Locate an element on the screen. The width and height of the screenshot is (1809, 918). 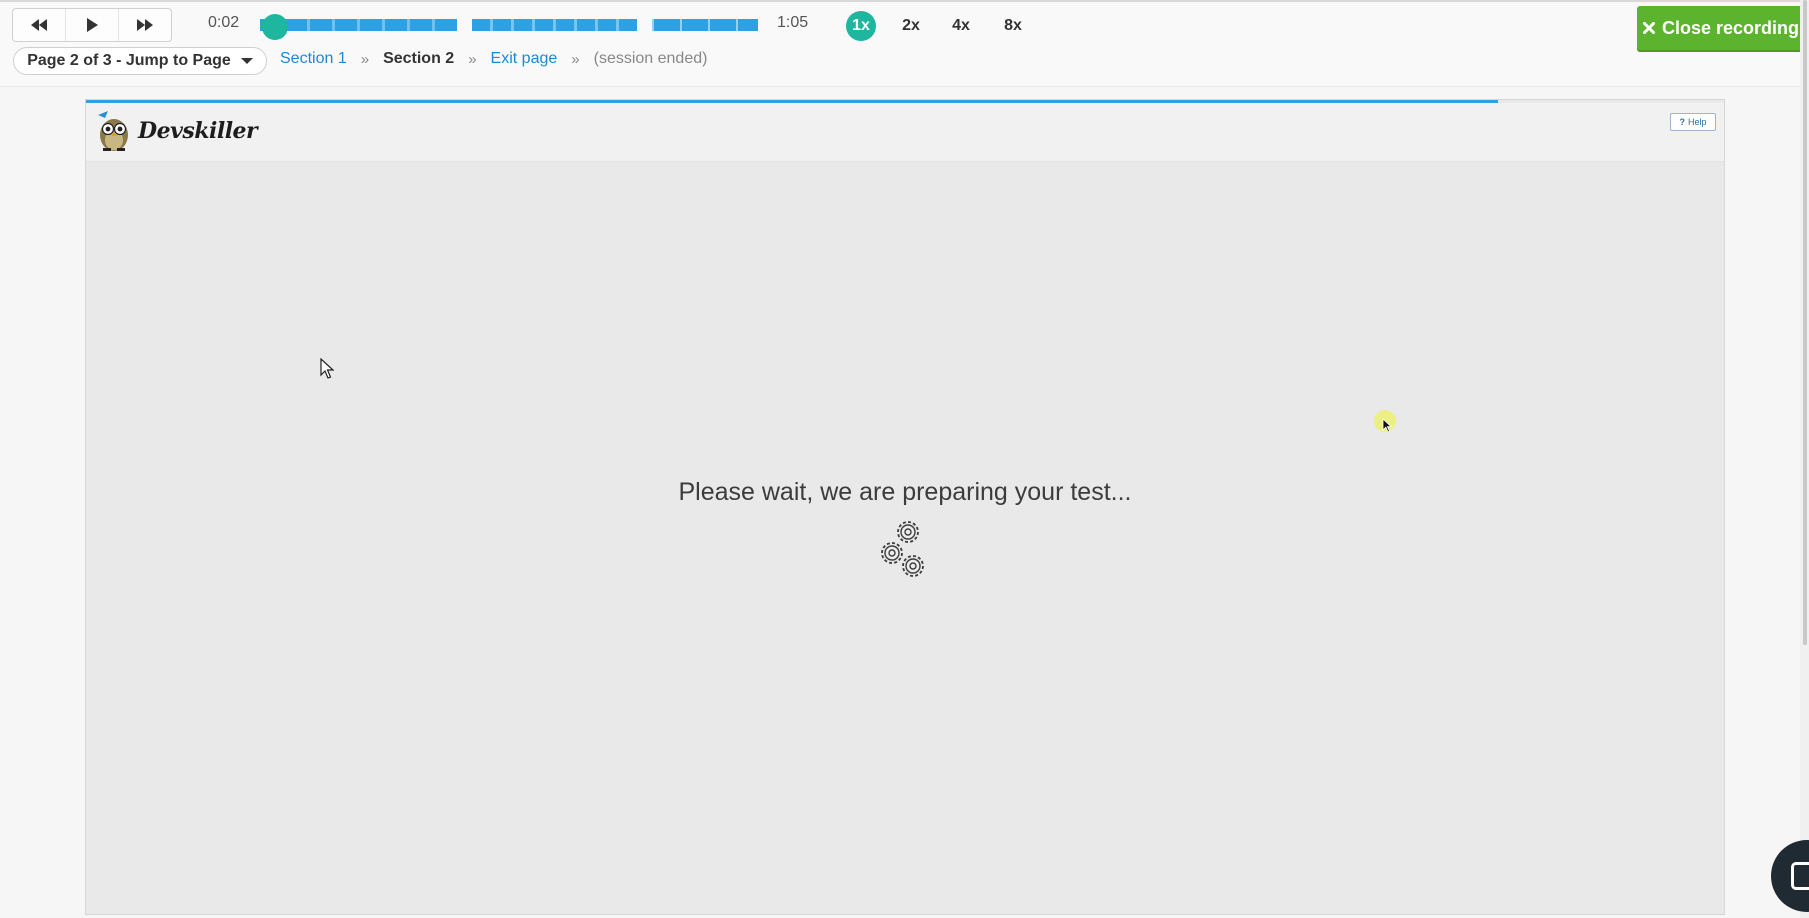
close-recording-label: Close recording is located at coordinates (1730, 27).